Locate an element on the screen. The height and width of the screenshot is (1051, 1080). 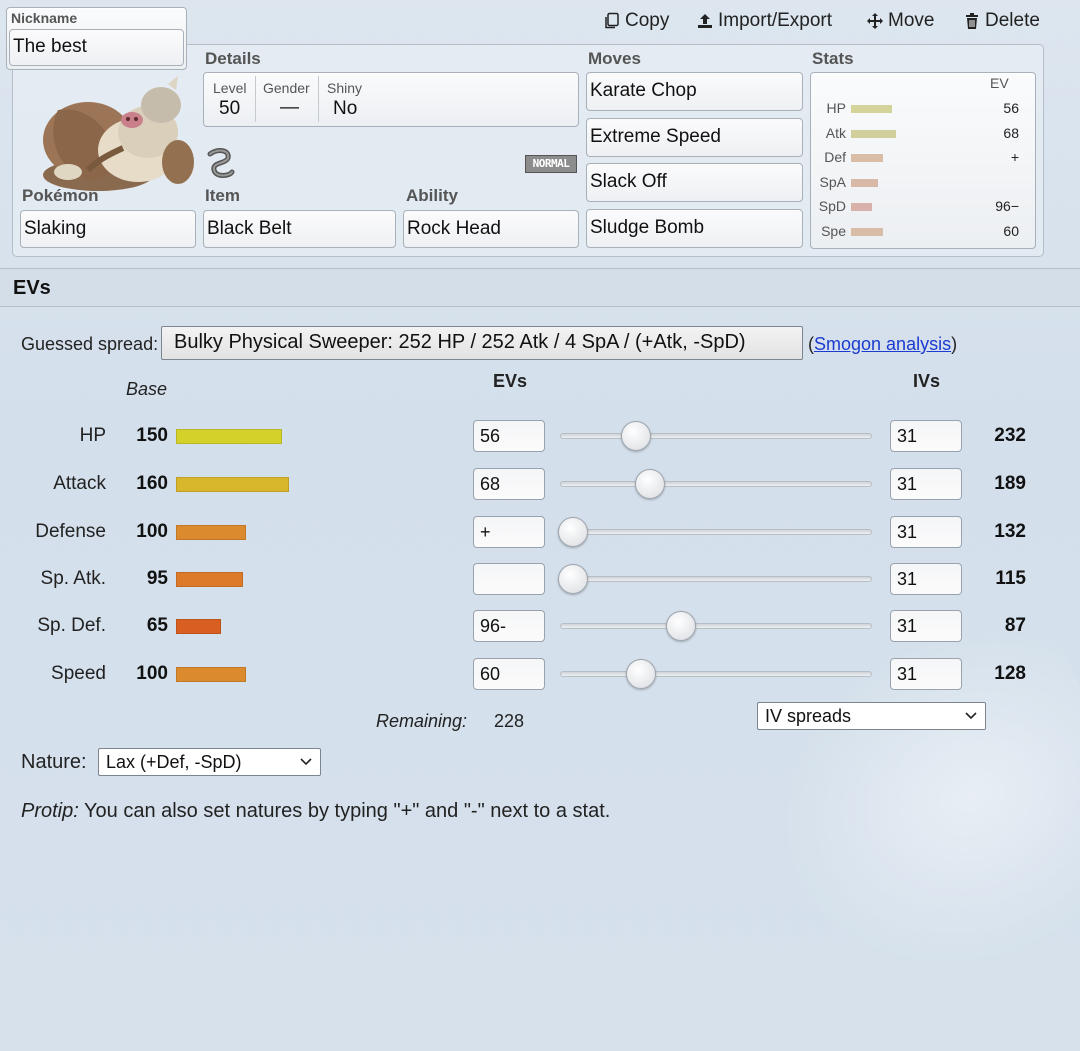
stat-total: 232 is located at coordinates (1010, 435).